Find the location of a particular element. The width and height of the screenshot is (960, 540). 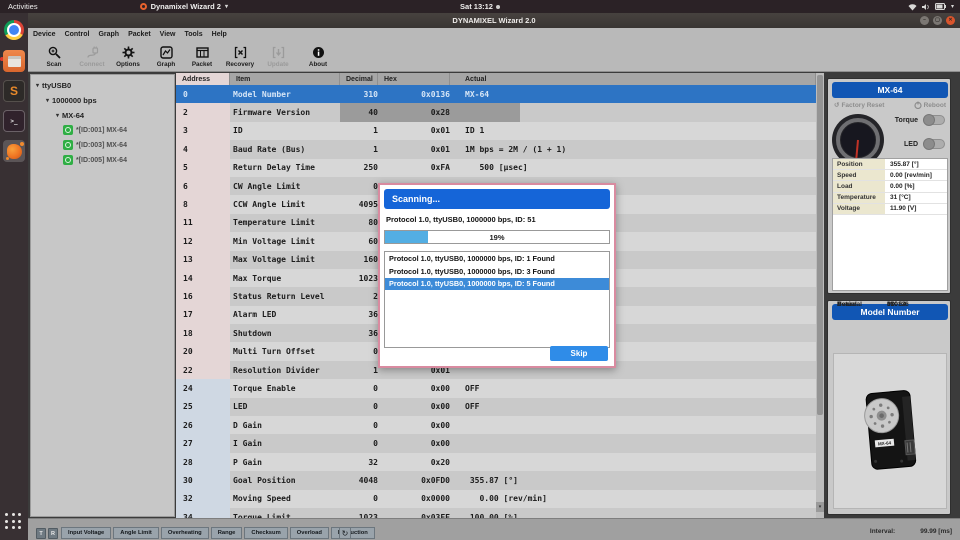

cell-item: Multi Turn Offset is located at coordinates (274, 352).